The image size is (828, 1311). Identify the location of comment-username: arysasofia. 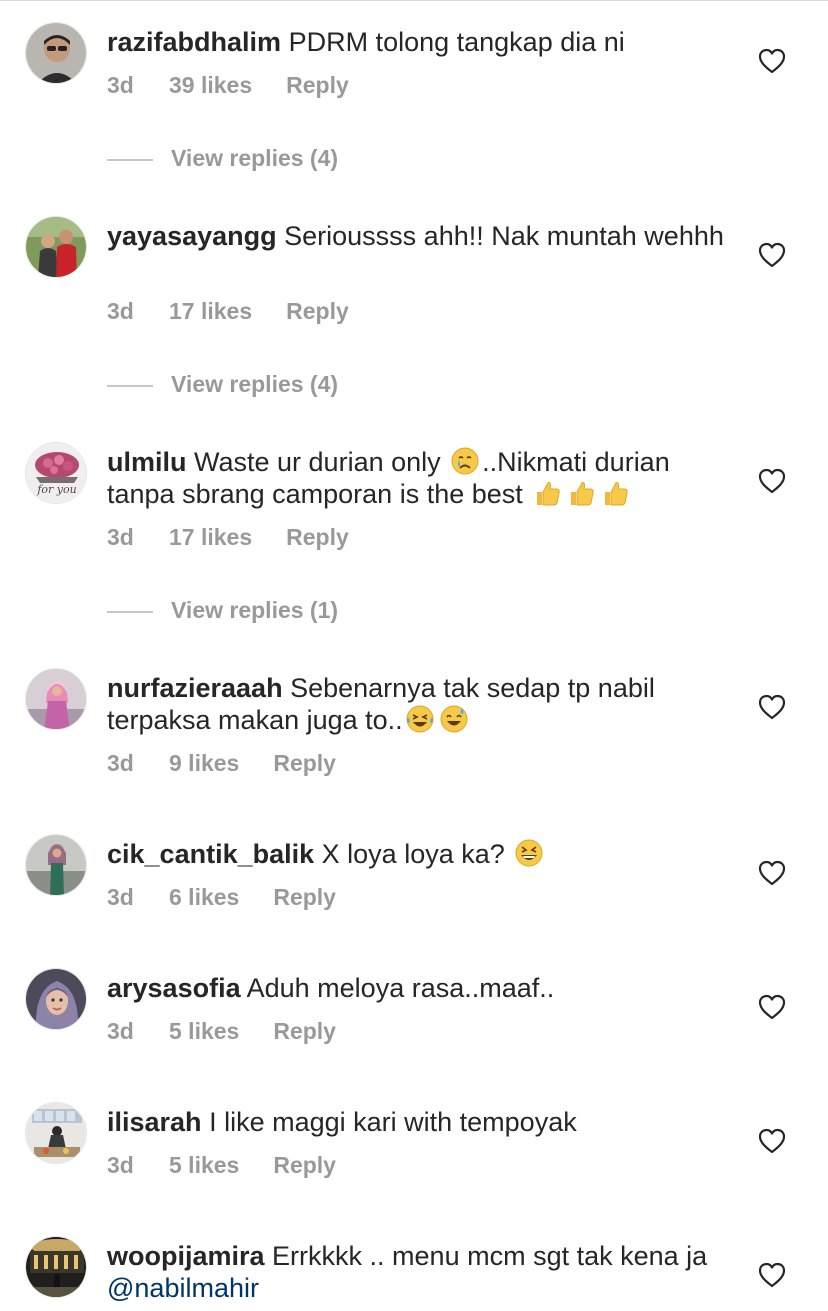
(174, 988).